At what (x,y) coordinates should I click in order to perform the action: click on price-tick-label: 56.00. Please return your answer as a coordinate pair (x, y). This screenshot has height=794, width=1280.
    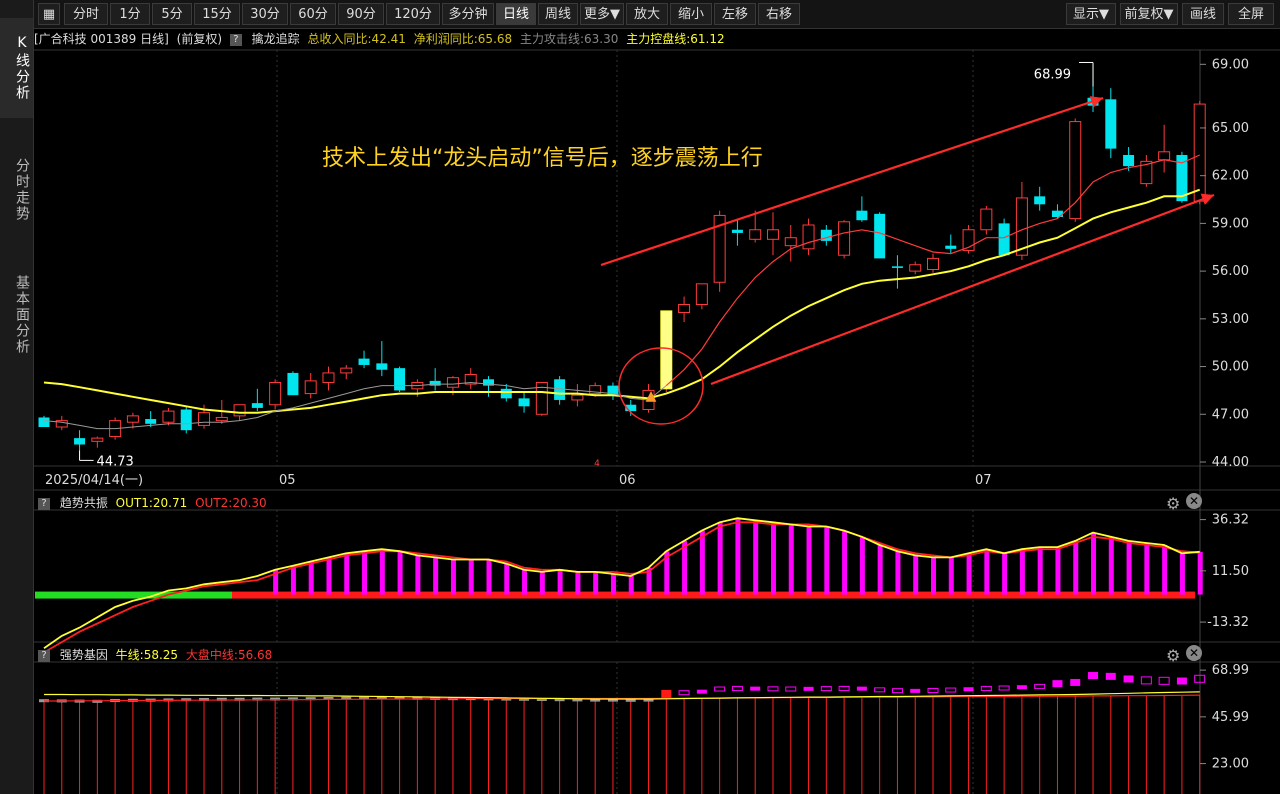
    Looking at the image, I should click on (1230, 271).